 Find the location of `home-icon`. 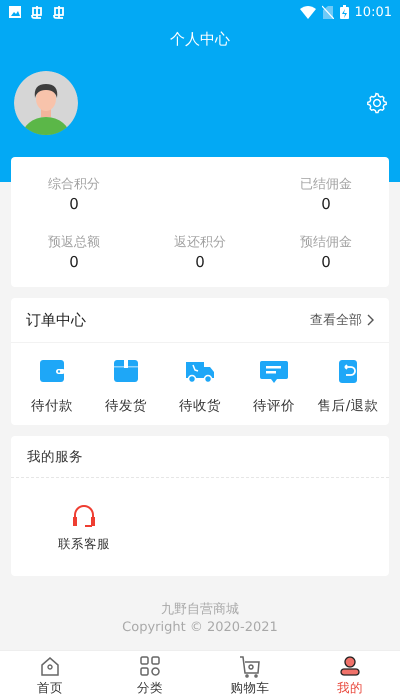

home-icon is located at coordinates (50, 666).